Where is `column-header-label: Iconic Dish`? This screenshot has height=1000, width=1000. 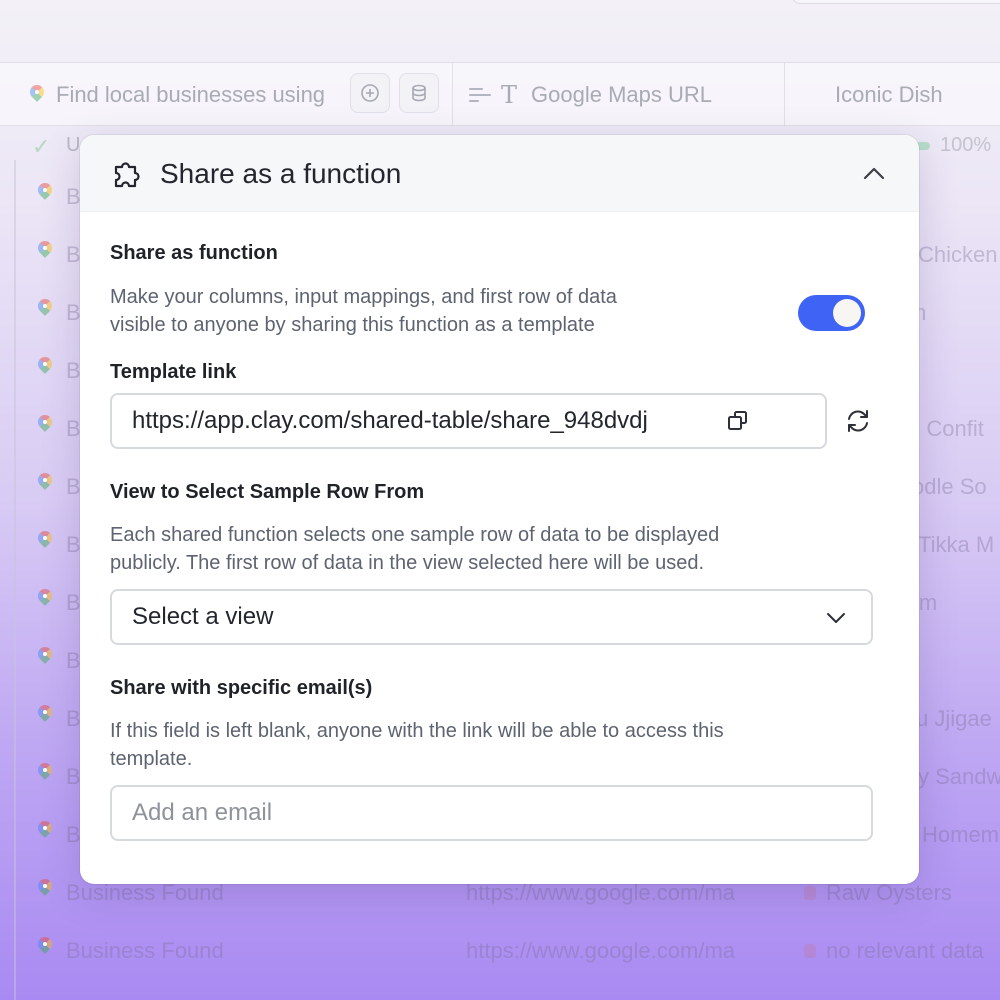
column-header-label: Iconic Dish is located at coordinates (889, 94).